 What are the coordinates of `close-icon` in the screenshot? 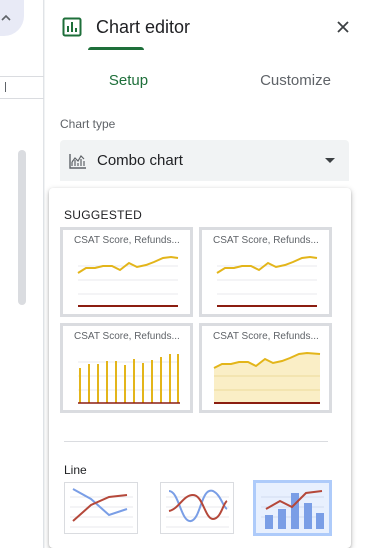 It's located at (343, 27).